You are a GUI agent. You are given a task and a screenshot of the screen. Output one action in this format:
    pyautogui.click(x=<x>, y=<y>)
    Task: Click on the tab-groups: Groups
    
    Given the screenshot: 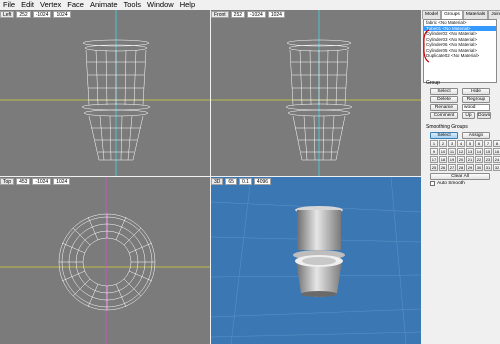 What is the action you would take?
    pyautogui.click(x=452, y=14)
    